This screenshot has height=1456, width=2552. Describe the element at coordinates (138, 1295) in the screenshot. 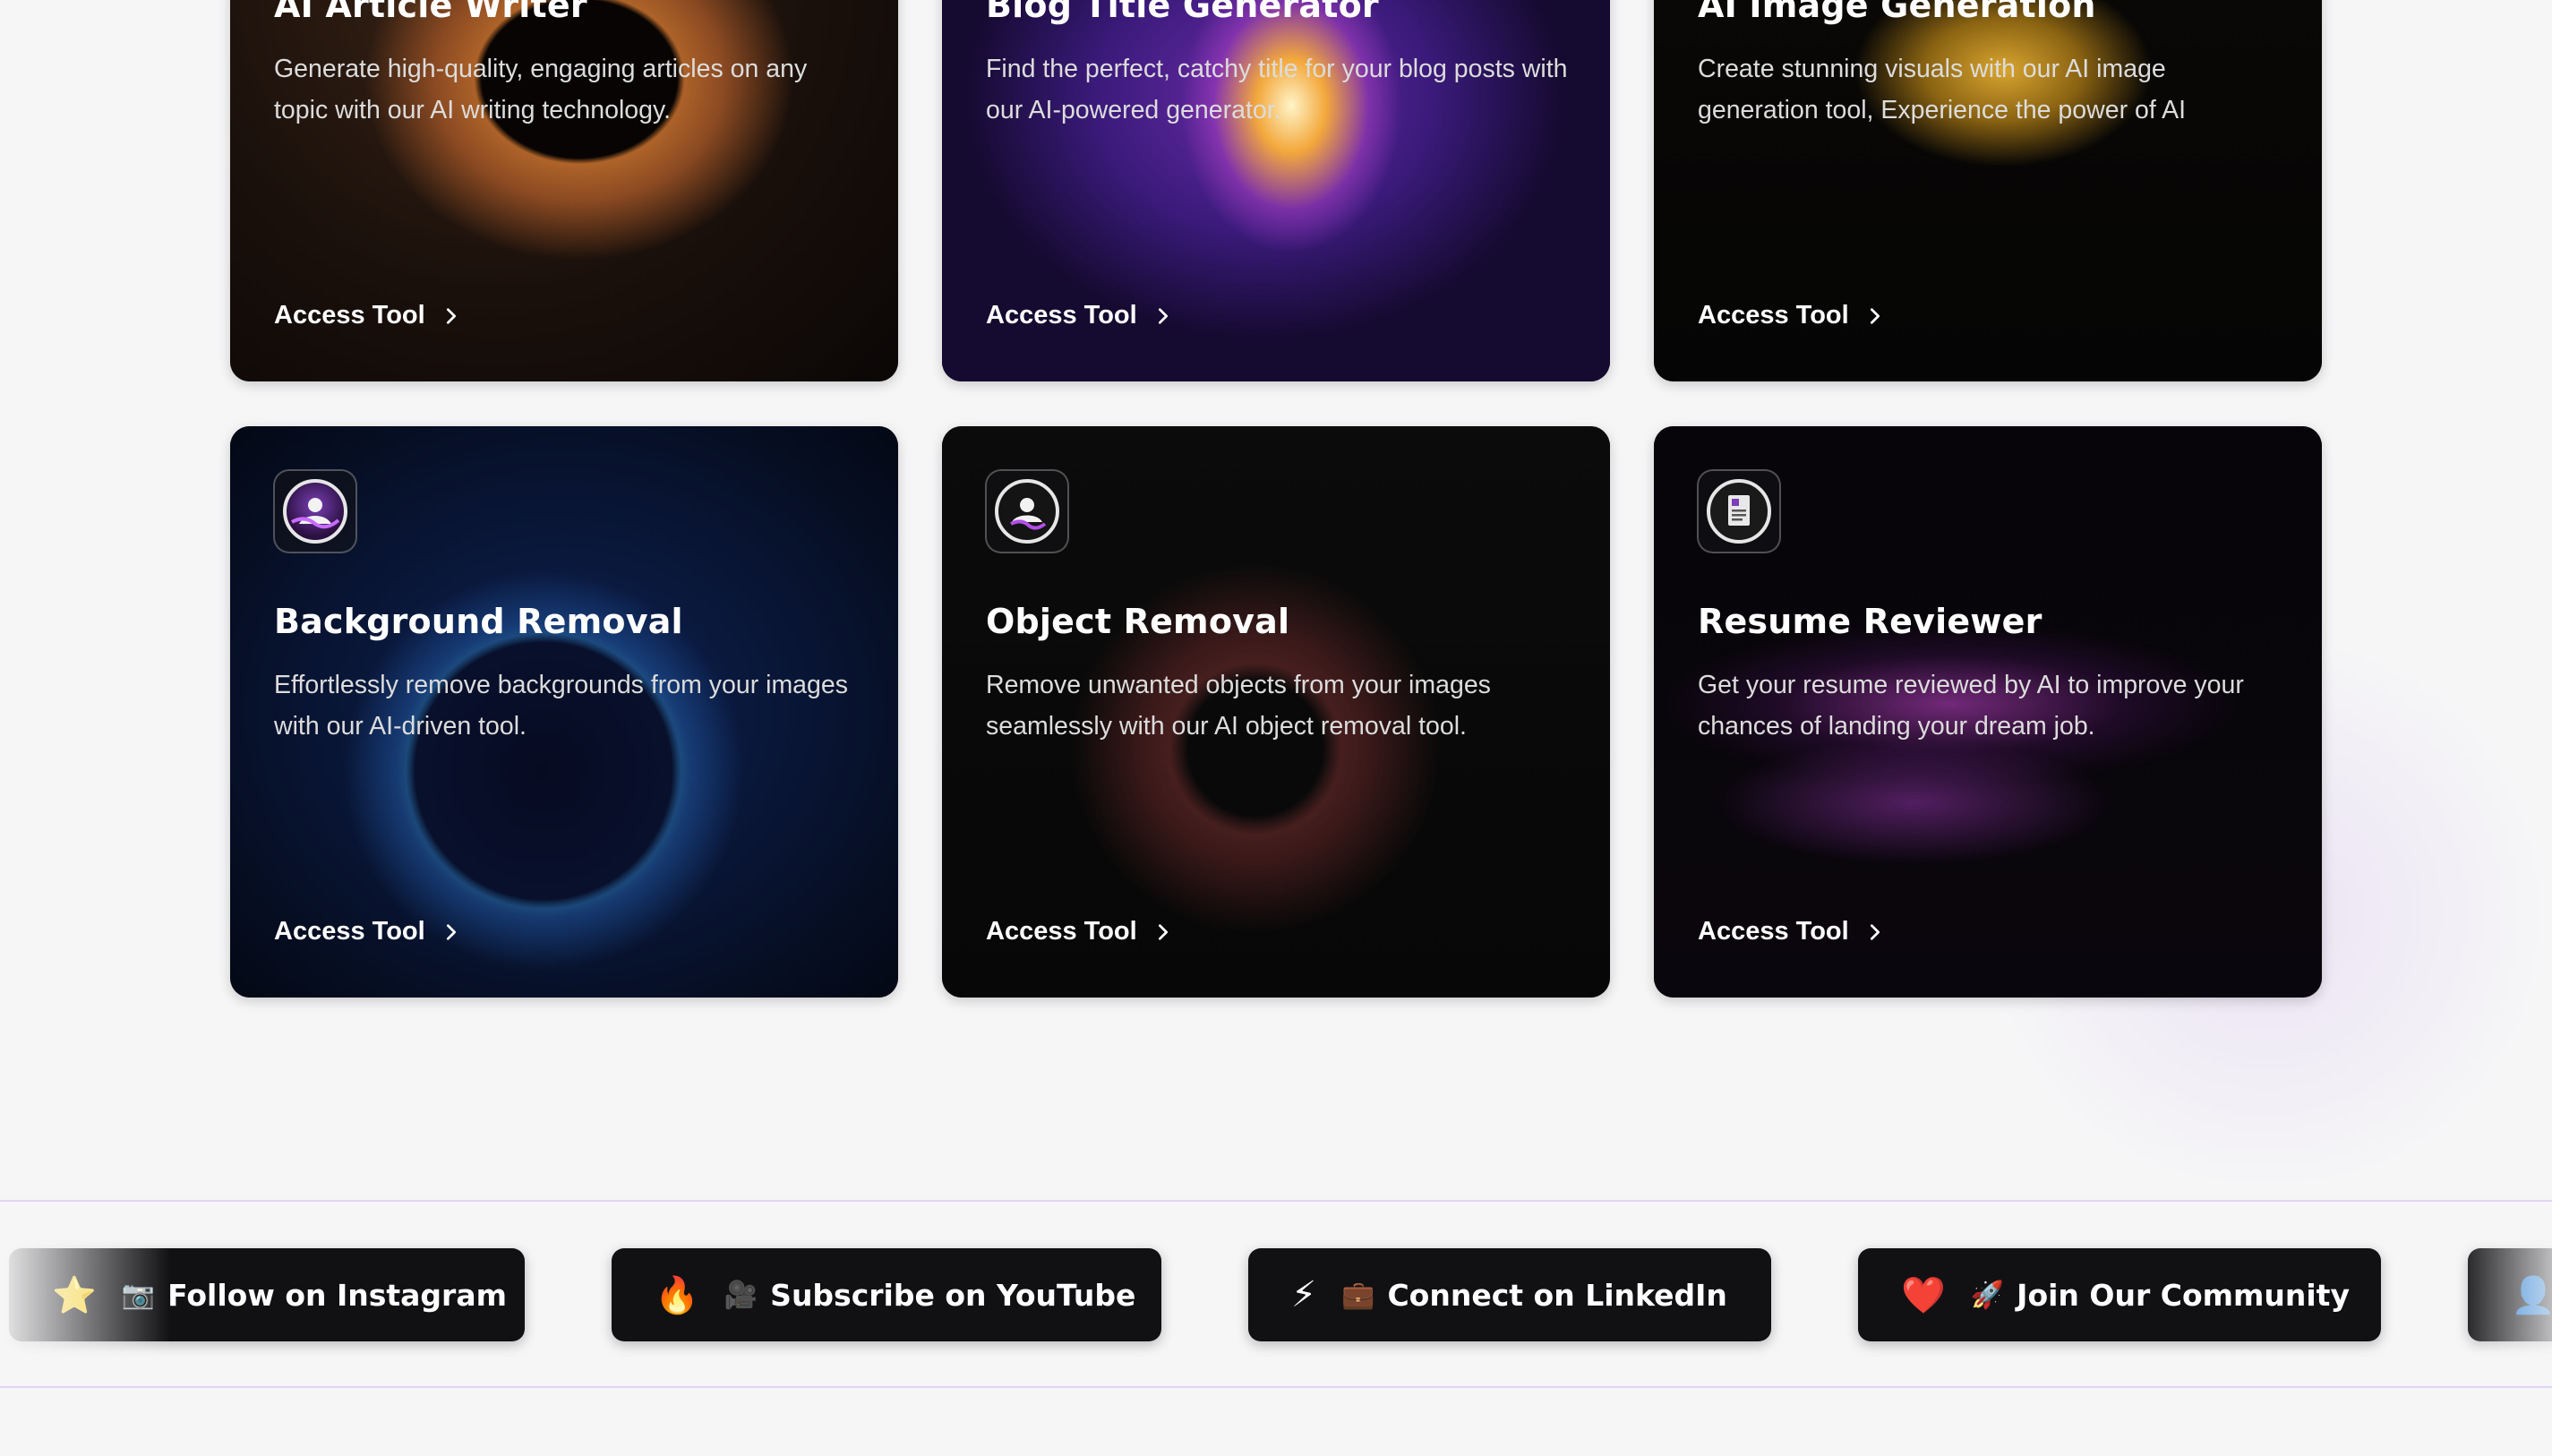

I see `camera-icon: 📷` at that location.